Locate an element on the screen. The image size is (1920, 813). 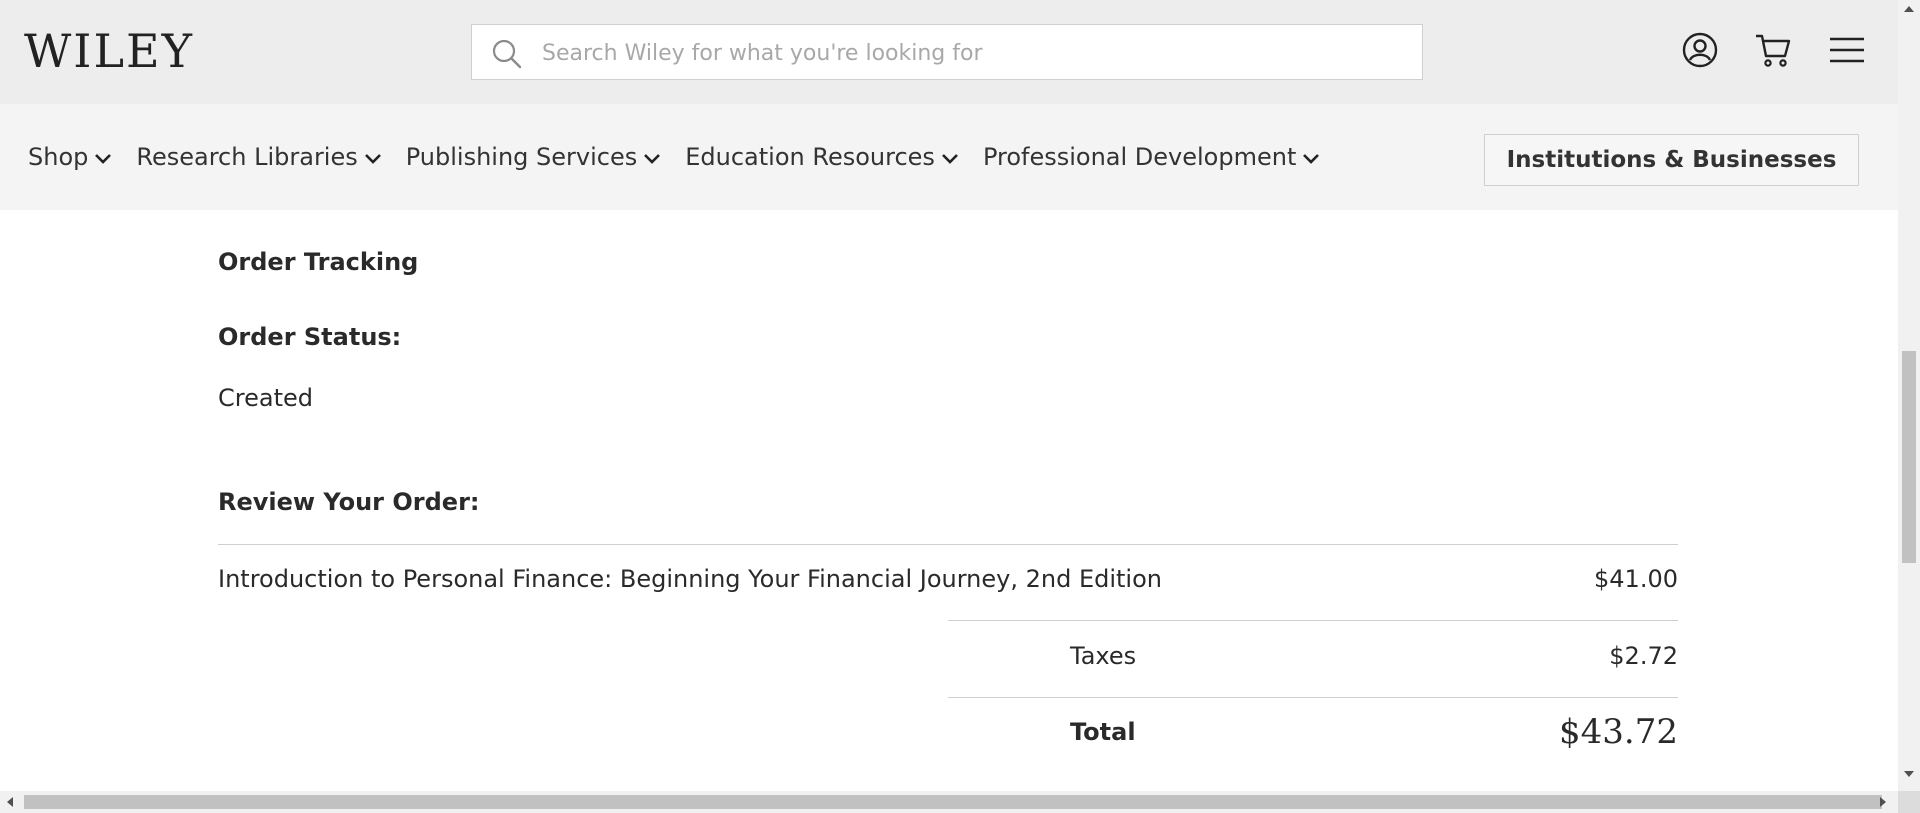
search-icon is located at coordinates (506, 53).